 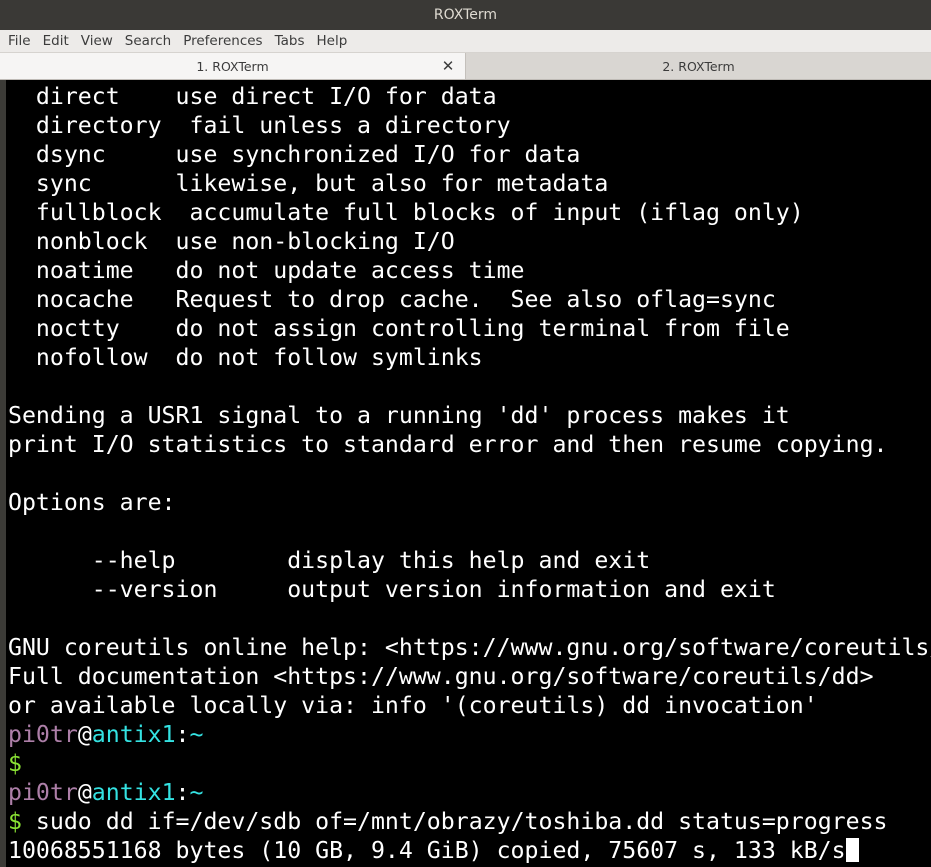 What do you see at coordinates (294, 154) in the screenshot?
I see `output-line: dsync use synchronized I/O for data` at bounding box center [294, 154].